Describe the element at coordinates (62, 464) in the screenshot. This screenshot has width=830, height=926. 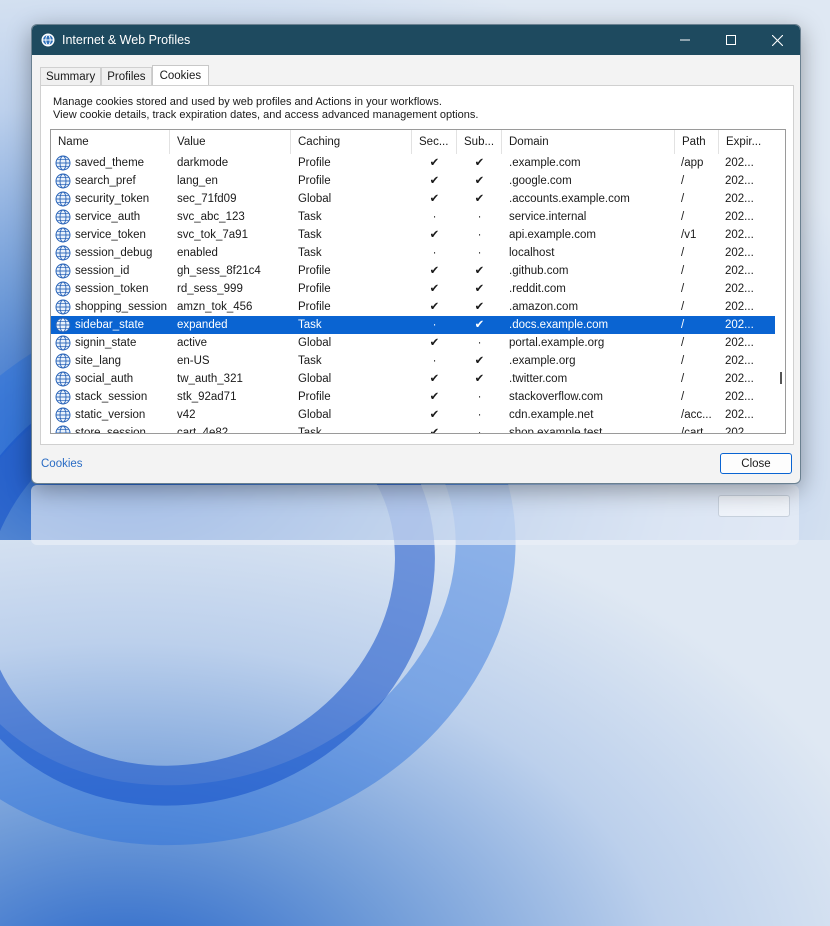
I see `cookies-help-link: Cookies` at that location.